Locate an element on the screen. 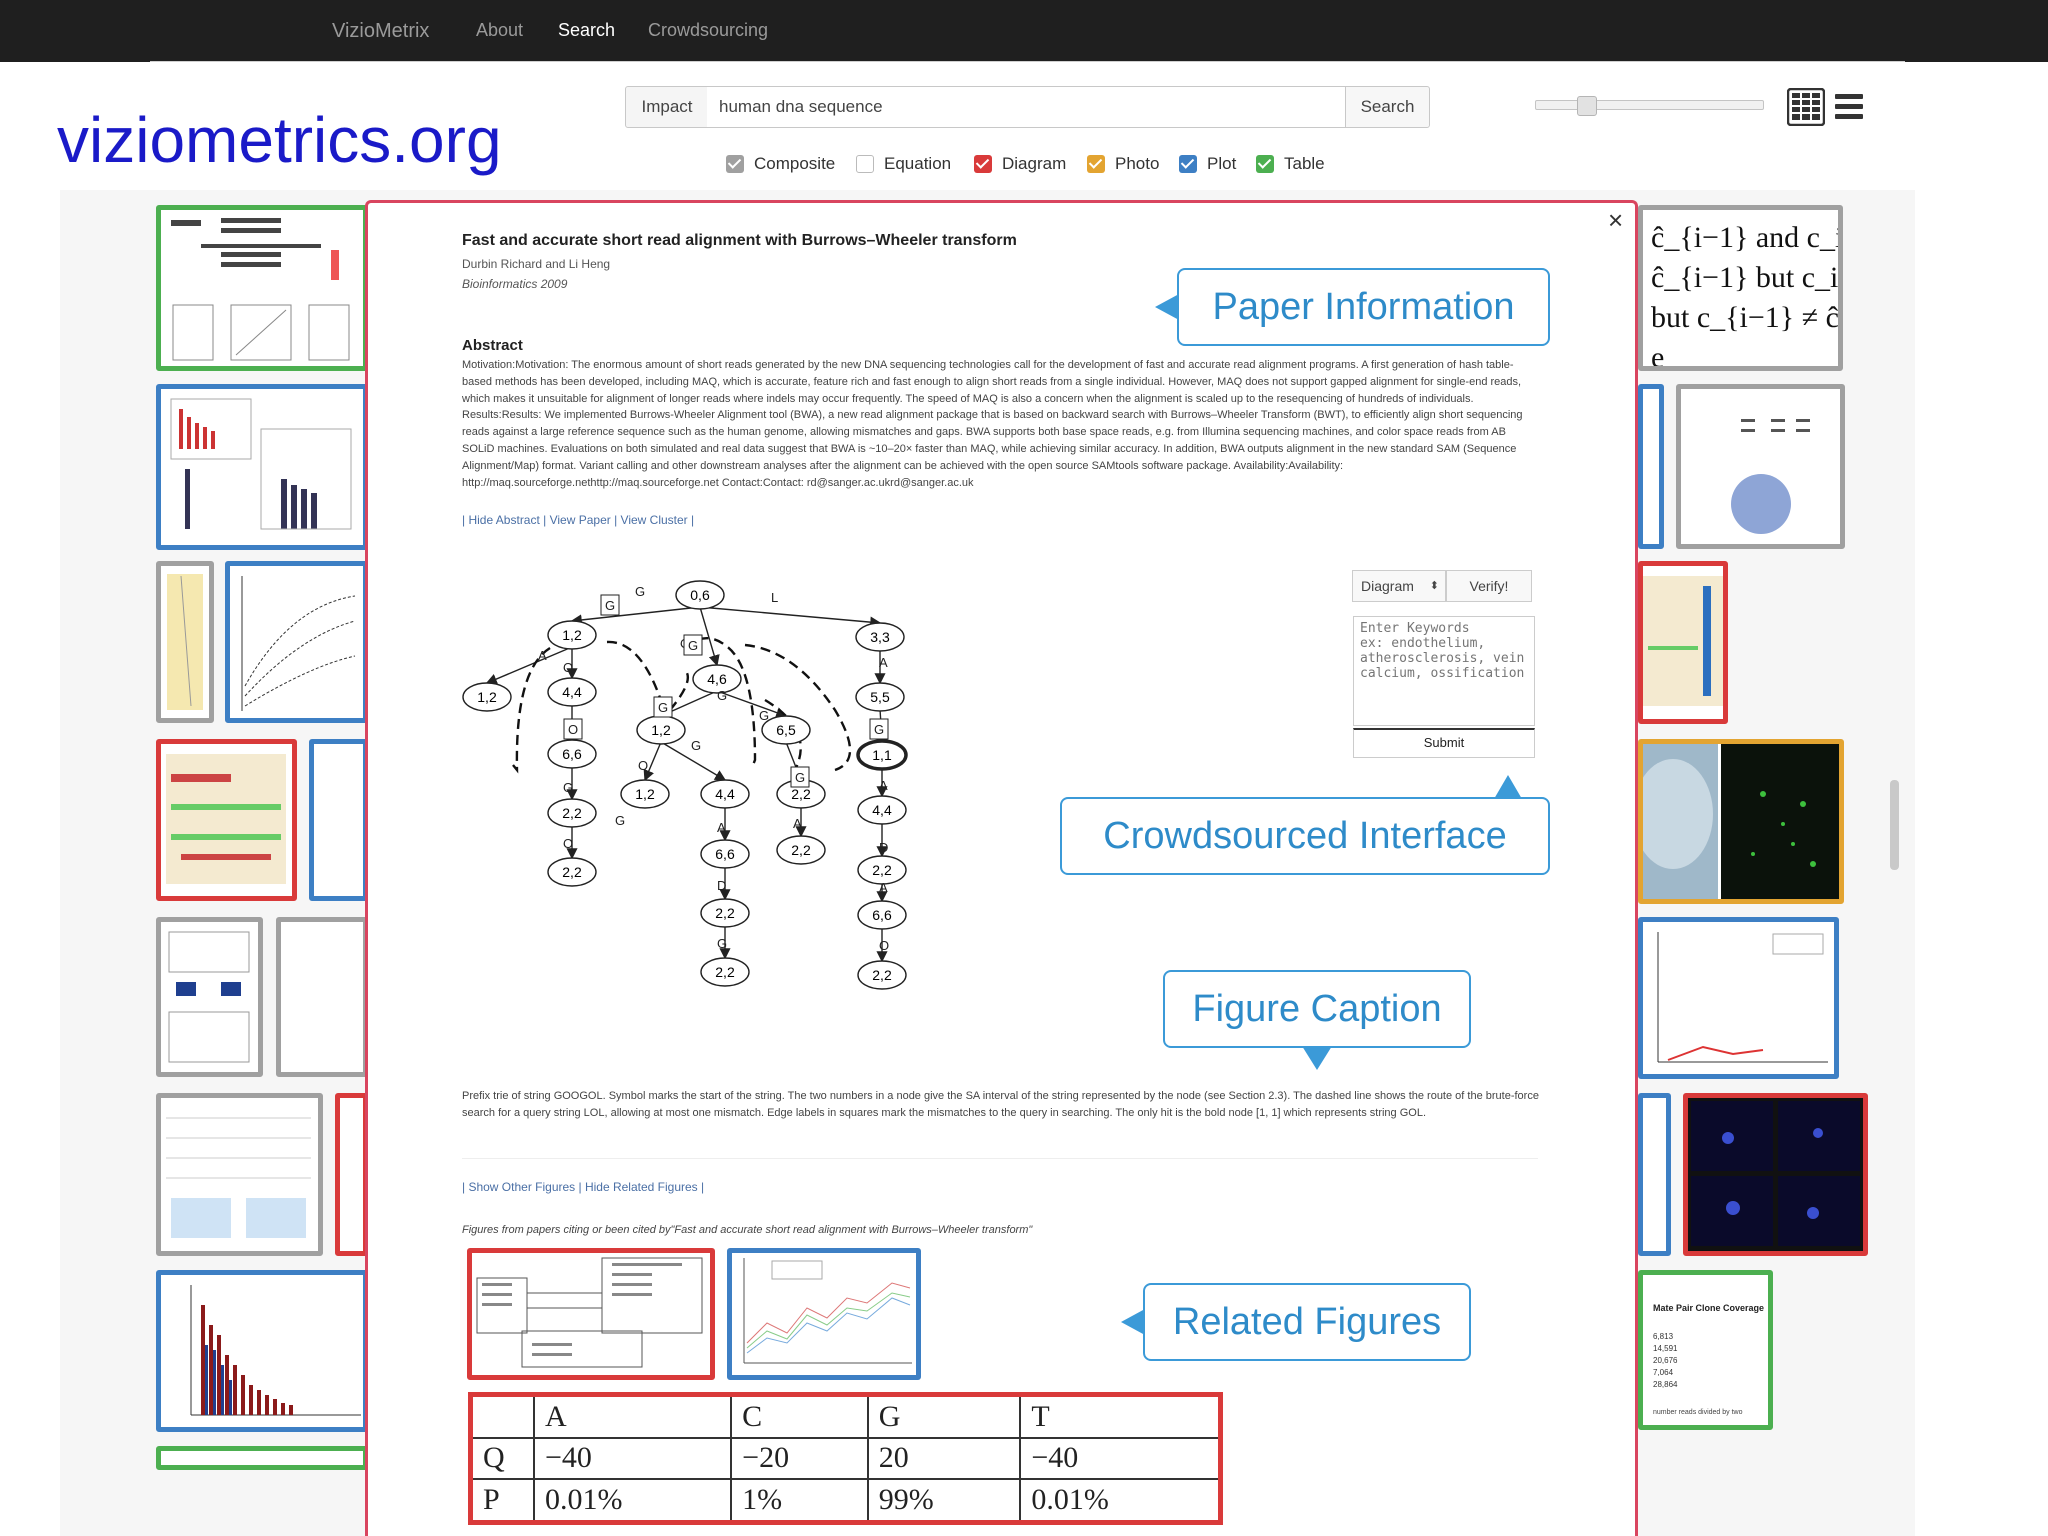 Image resolution: width=2048 pixels, height=1536 pixels. close-icon: × is located at coordinates (1615, 220).